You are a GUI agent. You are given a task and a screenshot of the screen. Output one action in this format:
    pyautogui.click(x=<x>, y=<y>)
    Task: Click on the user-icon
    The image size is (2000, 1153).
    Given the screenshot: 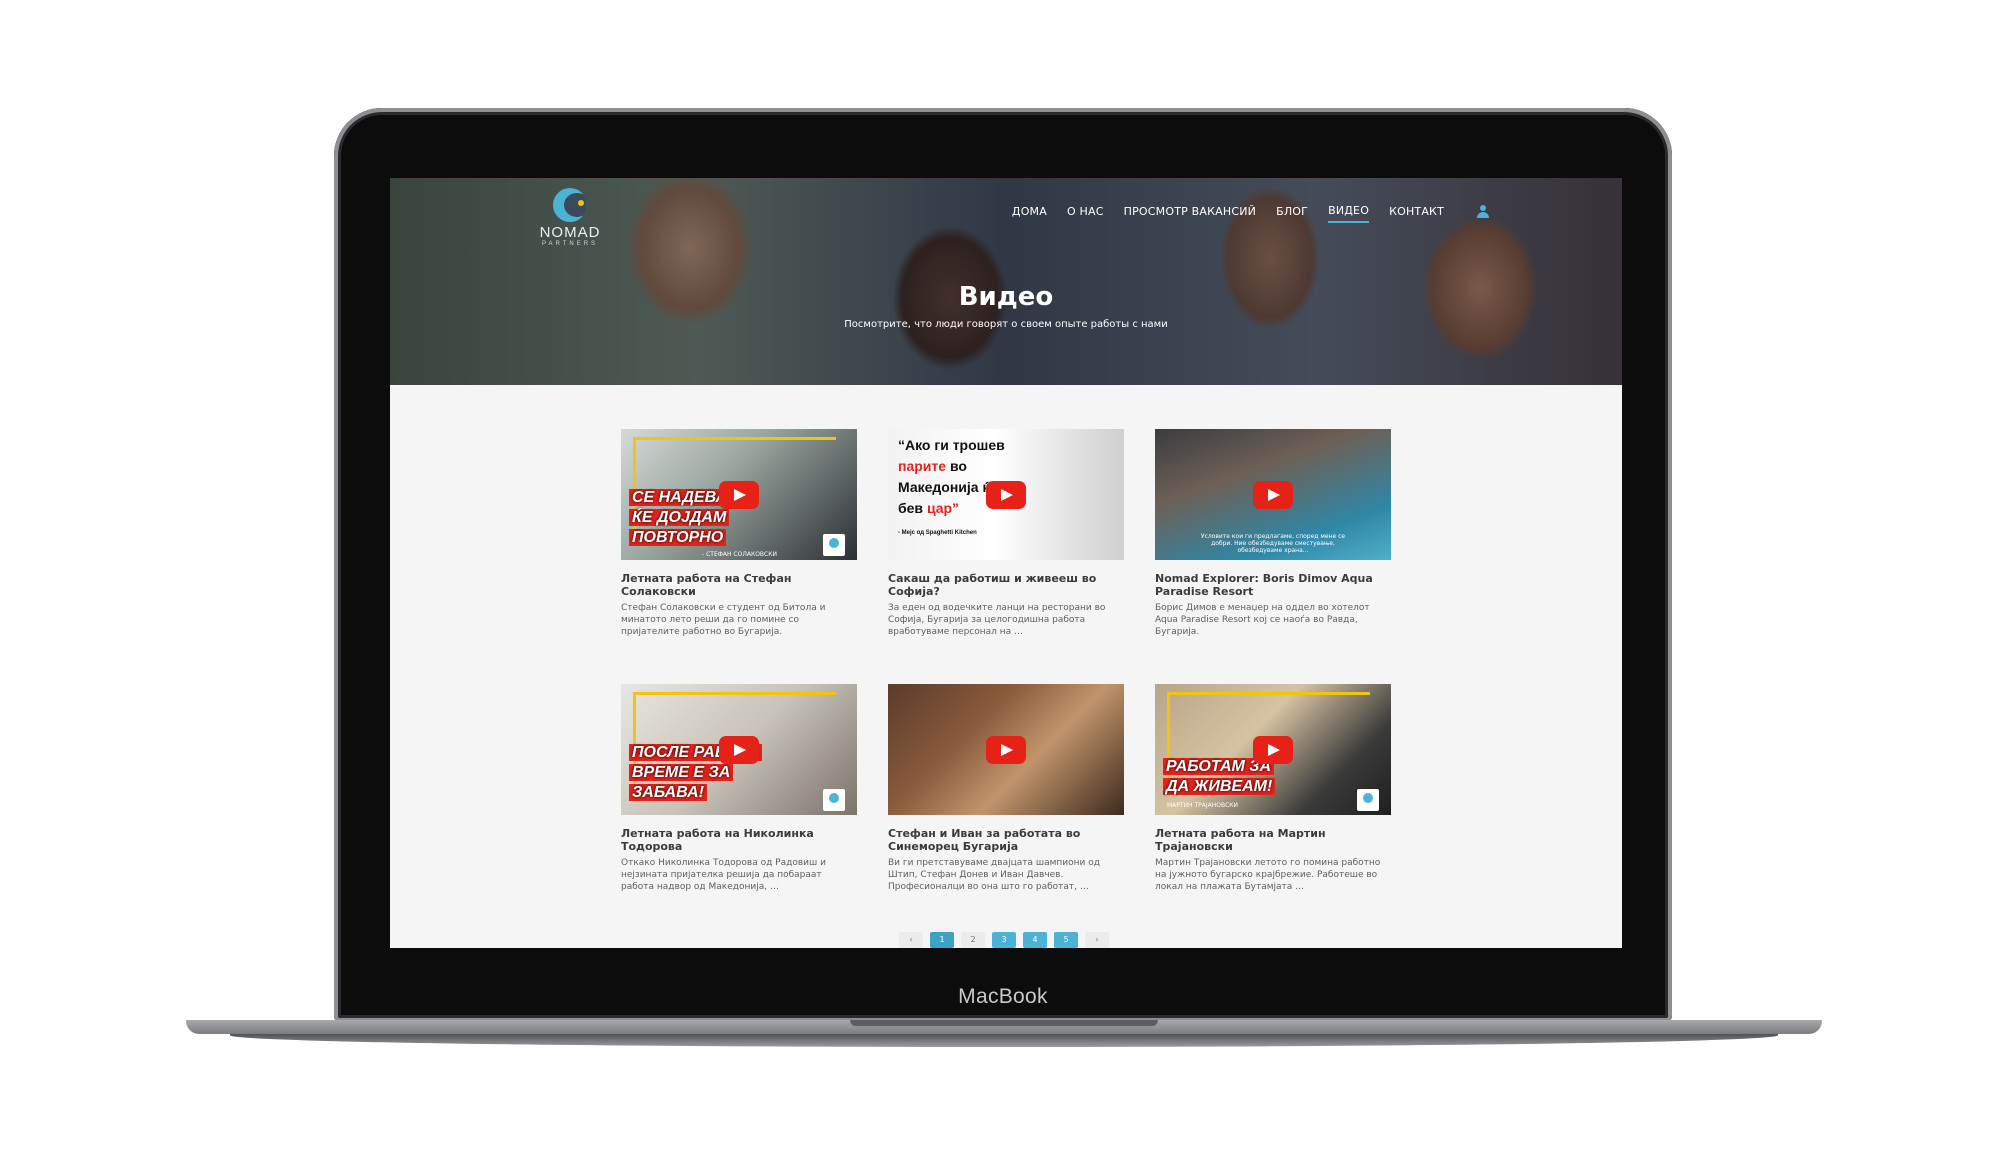 What is the action you would take?
    pyautogui.click(x=1483, y=211)
    